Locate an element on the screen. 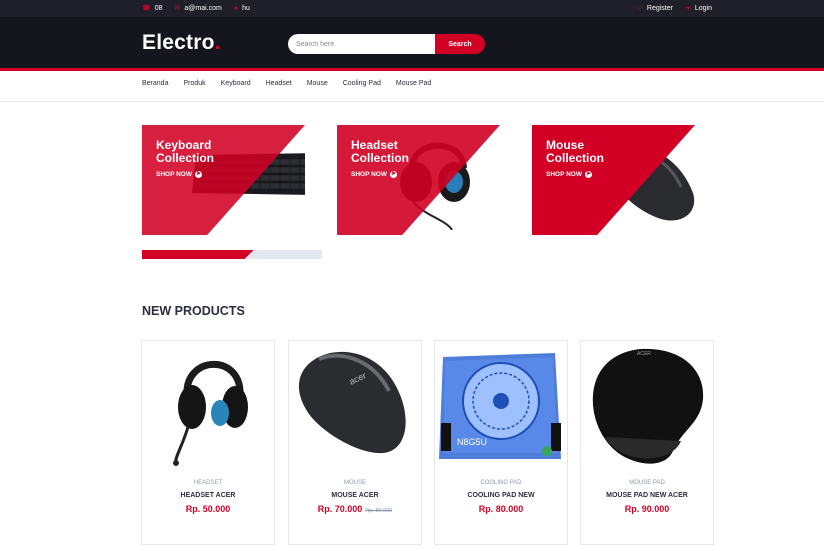 This screenshot has width=824, height=551. search-input is located at coordinates (361, 44).